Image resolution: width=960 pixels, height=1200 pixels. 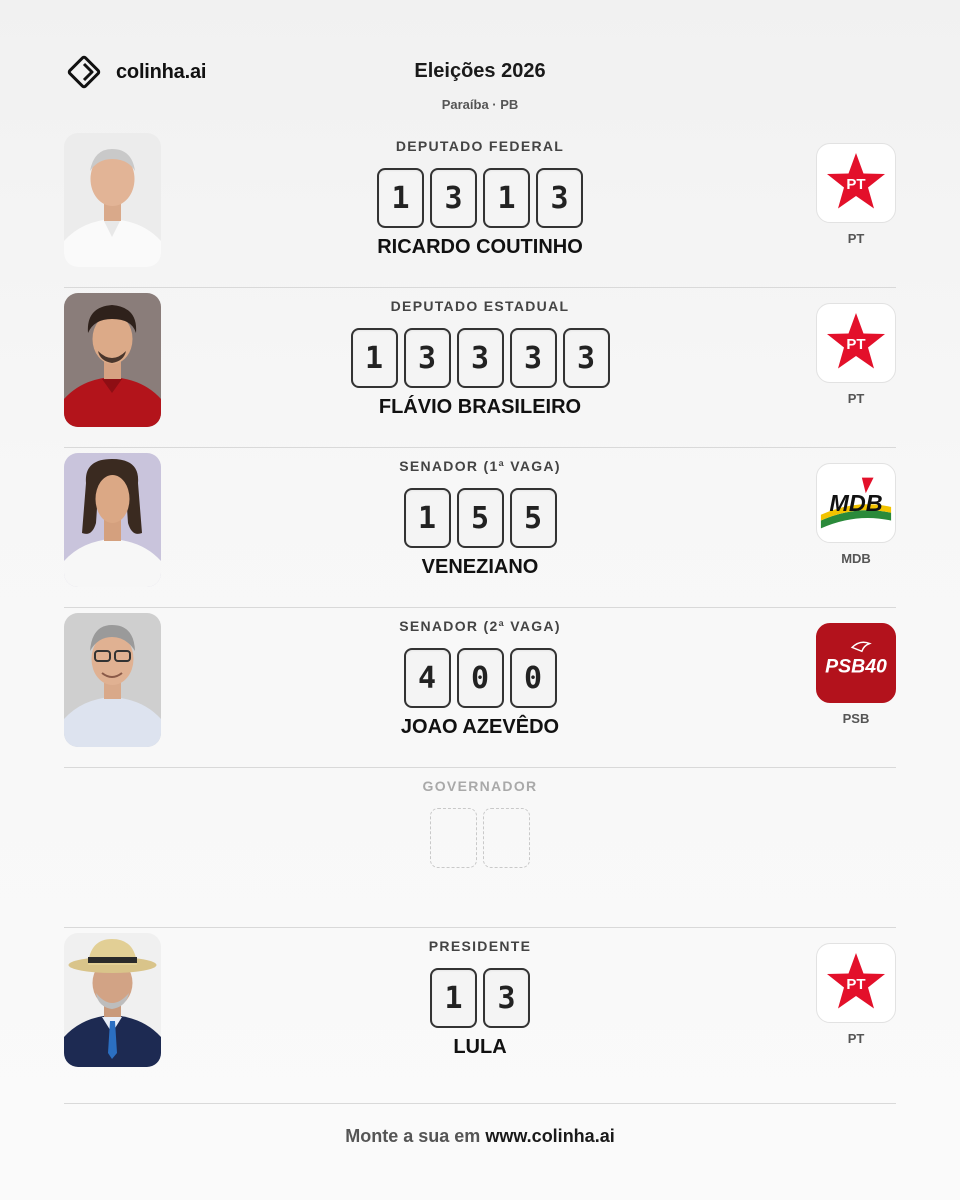 I want to click on candidate-name: RICARDO COUTINHO, so click(x=480, y=247).